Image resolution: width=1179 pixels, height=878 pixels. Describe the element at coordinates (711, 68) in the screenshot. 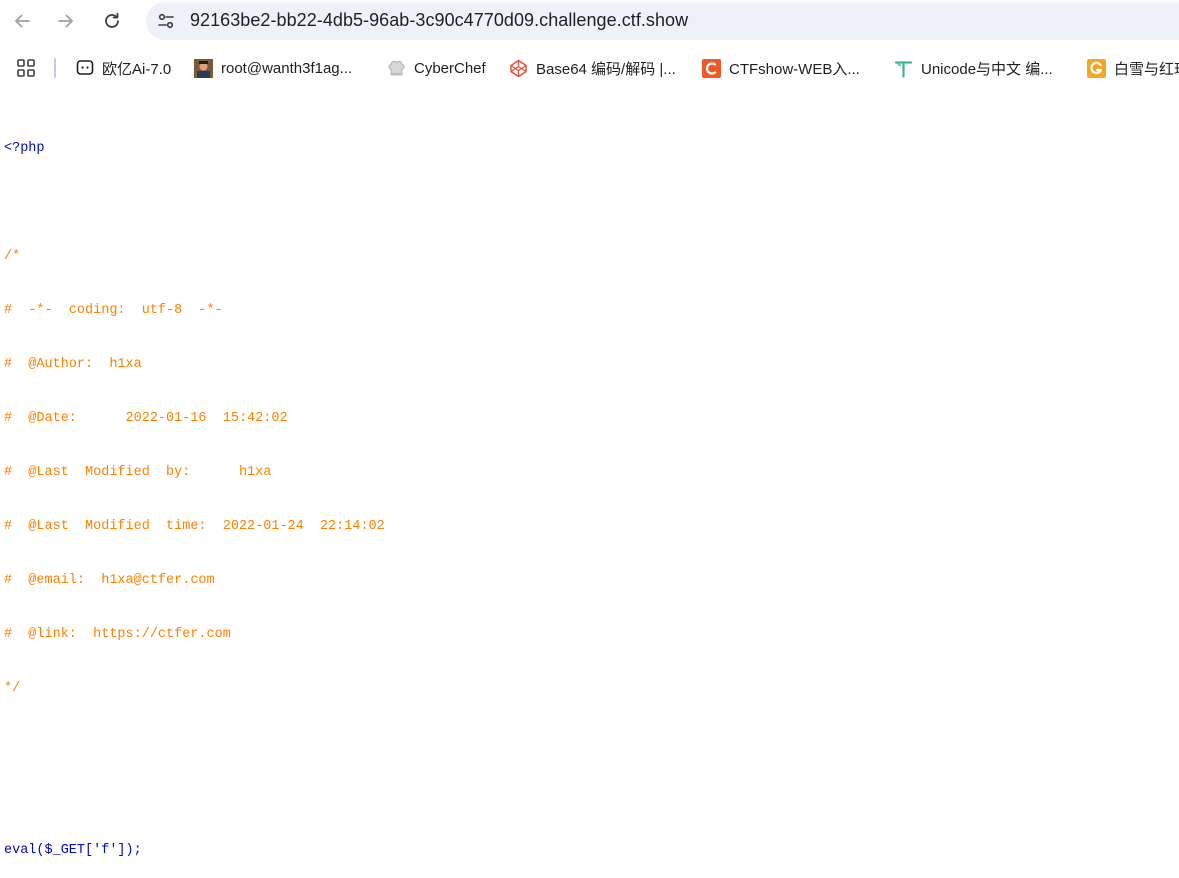

I see `ctfshow-c-icon` at that location.